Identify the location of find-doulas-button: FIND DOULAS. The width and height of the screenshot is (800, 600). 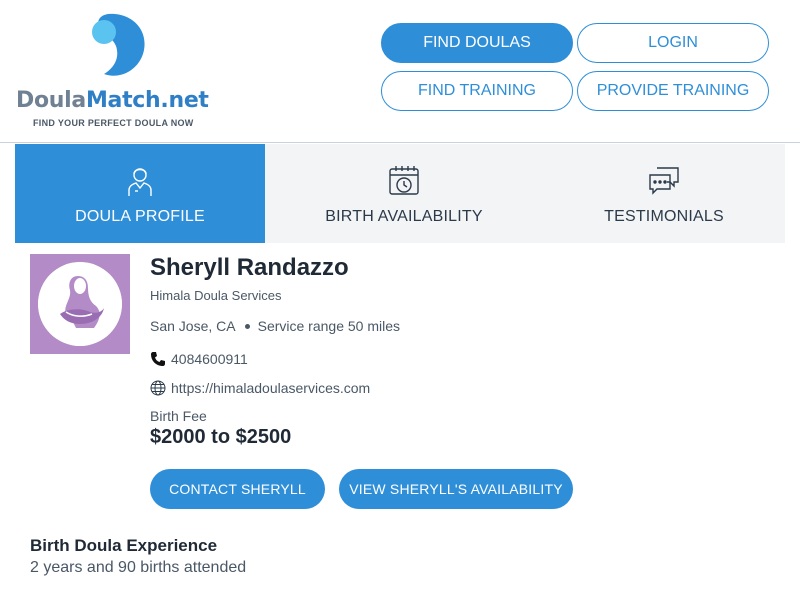
(477, 43).